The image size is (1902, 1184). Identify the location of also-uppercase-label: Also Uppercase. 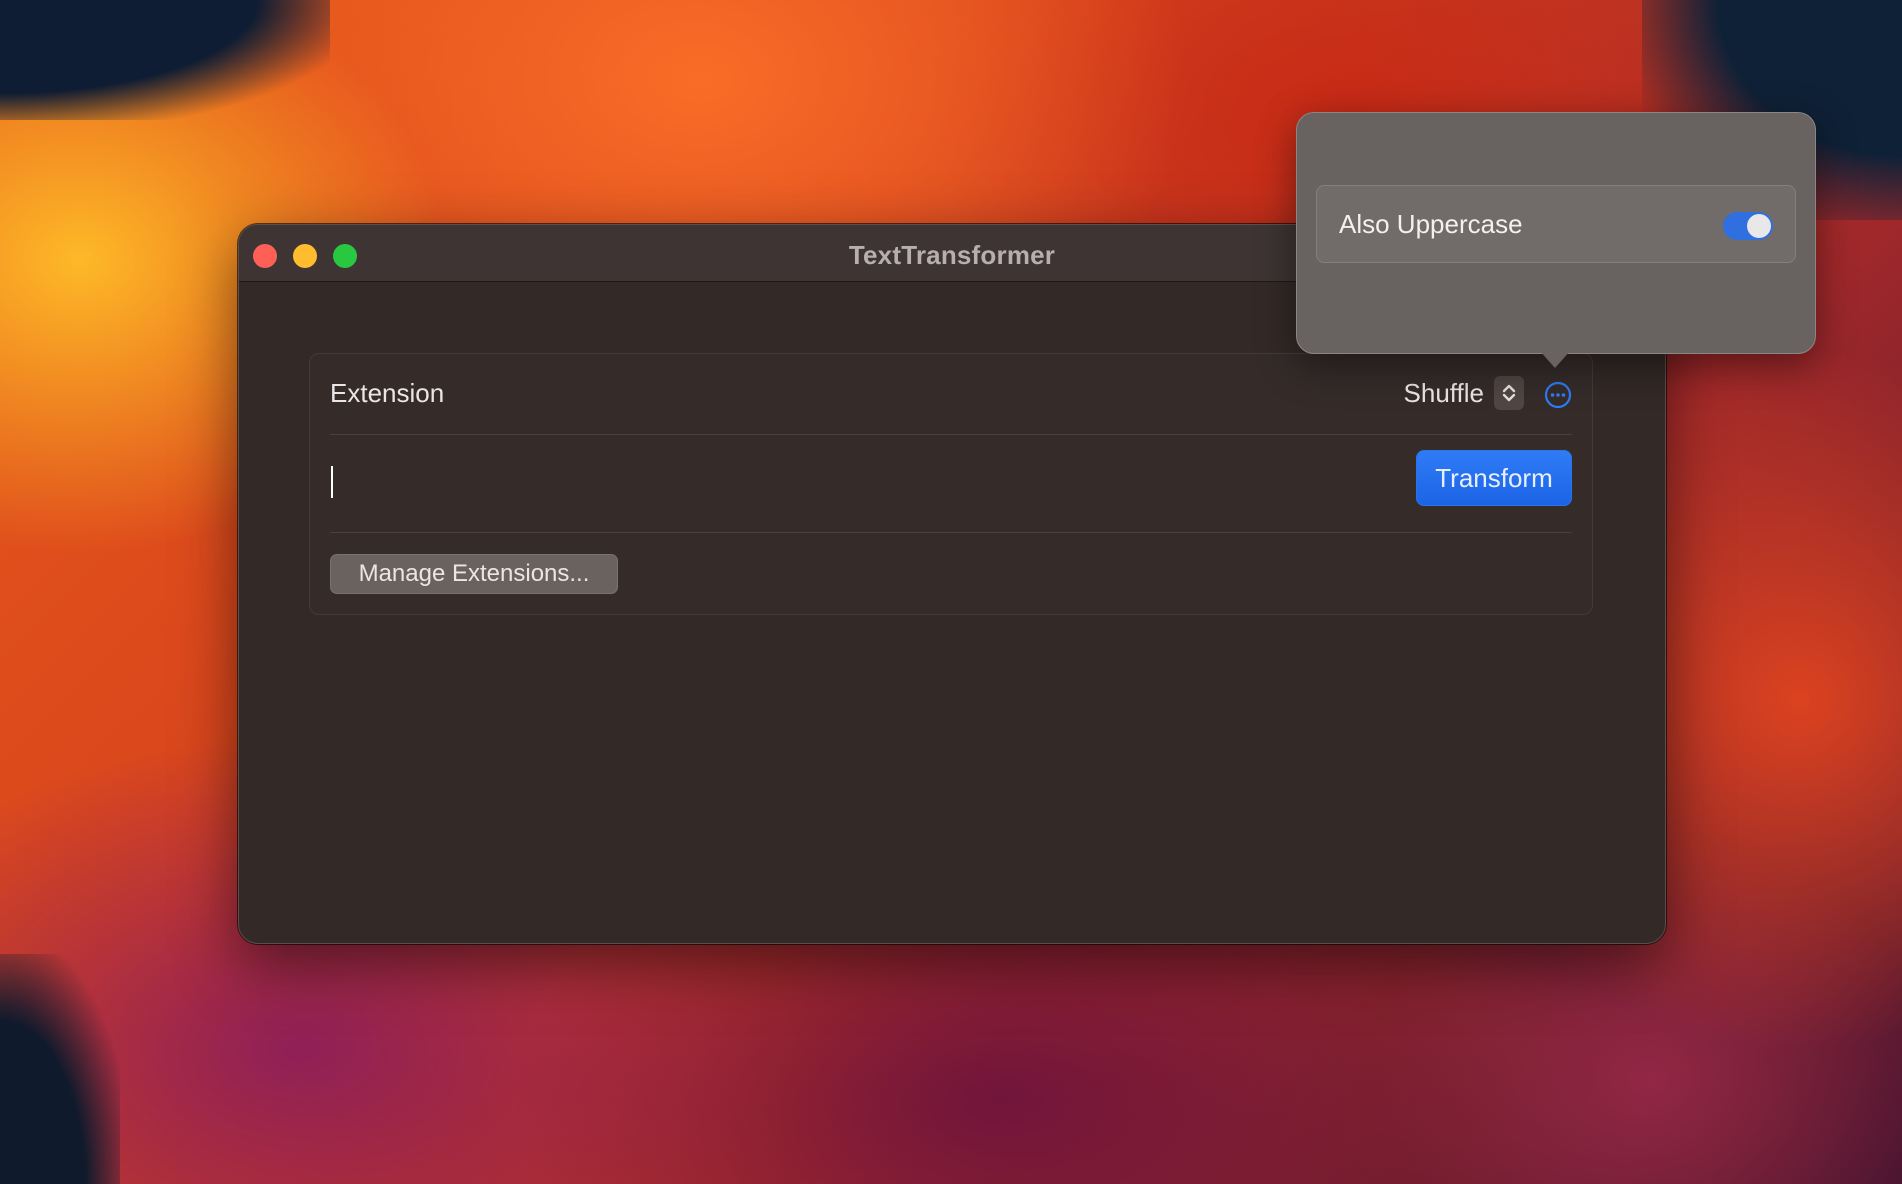
(1431, 224).